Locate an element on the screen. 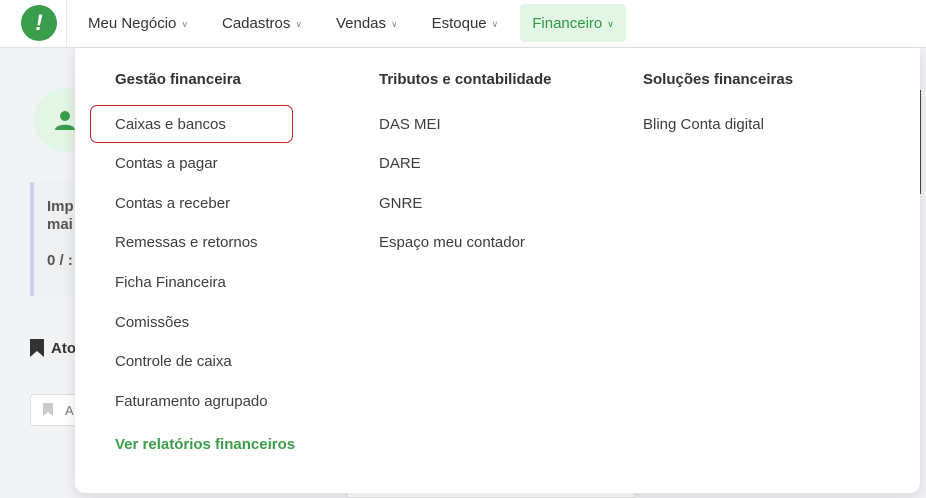 The image size is (926, 498). menu-item-contas-a-pagar: Contas a pagar is located at coordinates (166, 163).